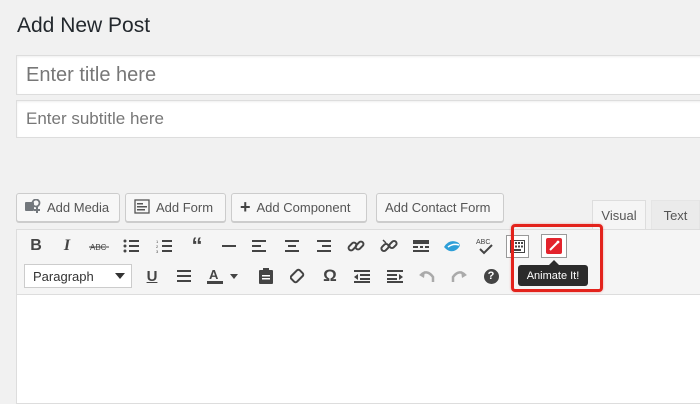 The height and width of the screenshot is (404, 700). What do you see at coordinates (164, 246) in the screenshot?
I see `numbered-list-icon: 123` at bounding box center [164, 246].